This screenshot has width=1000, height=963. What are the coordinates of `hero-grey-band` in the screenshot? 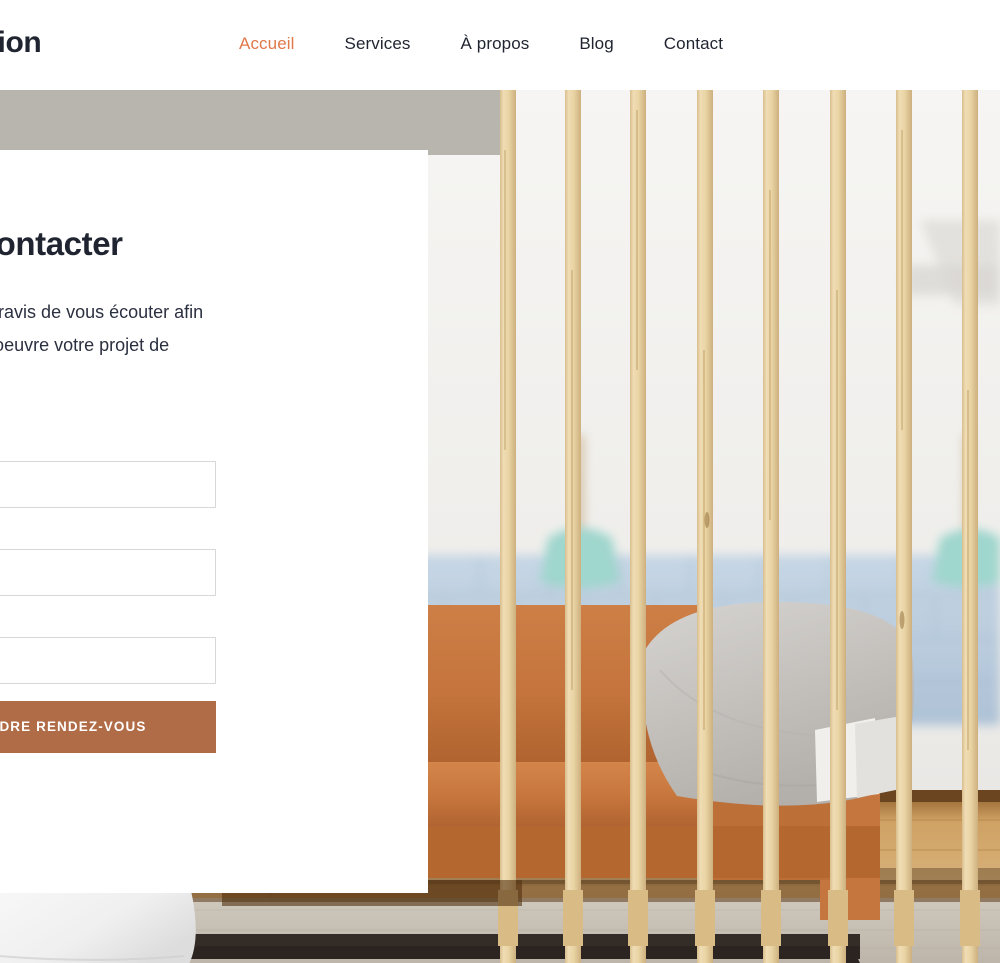 It's located at (250, 122).